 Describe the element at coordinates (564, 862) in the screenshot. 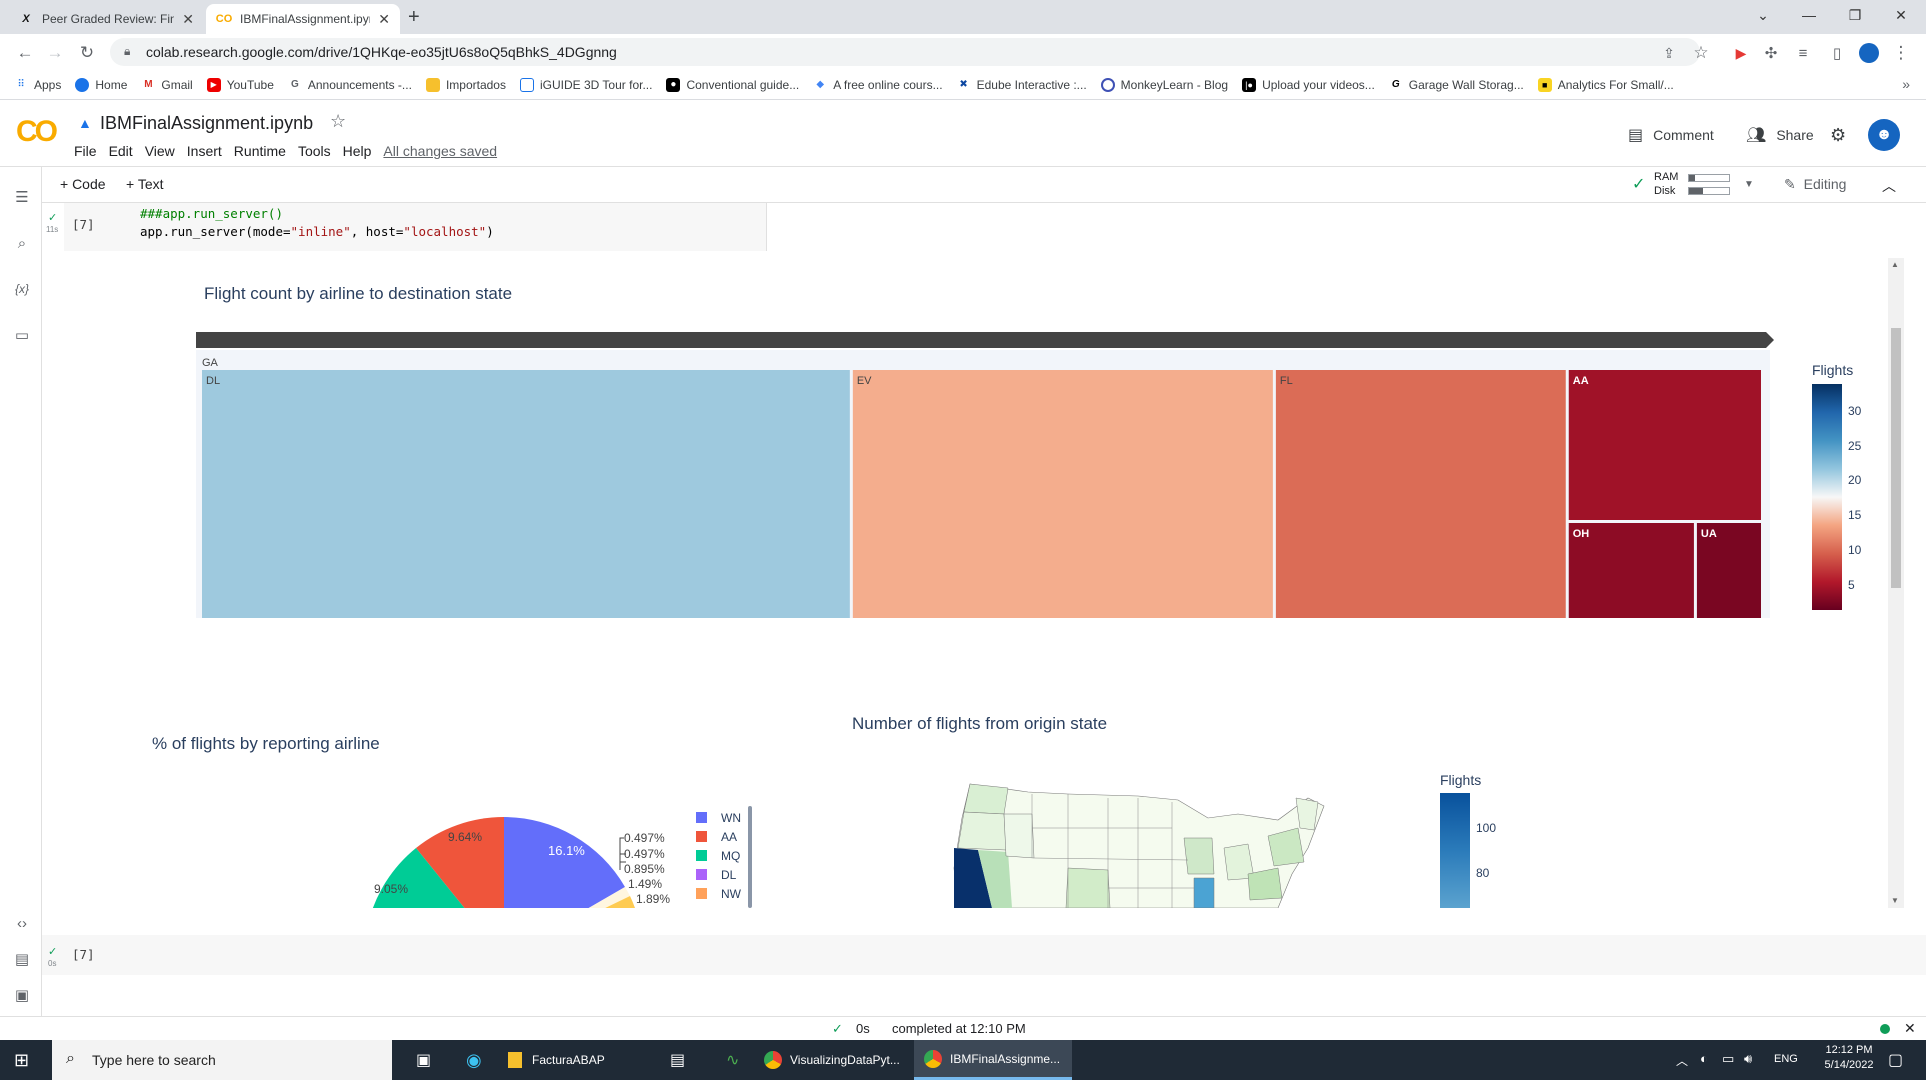

I see `pie-slice-wn` at that location.